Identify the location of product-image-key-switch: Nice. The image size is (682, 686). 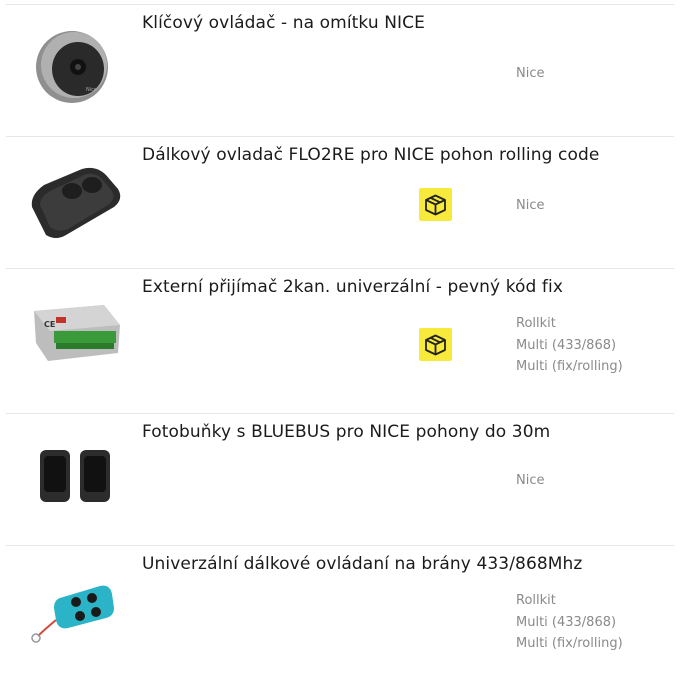
(76, 69).